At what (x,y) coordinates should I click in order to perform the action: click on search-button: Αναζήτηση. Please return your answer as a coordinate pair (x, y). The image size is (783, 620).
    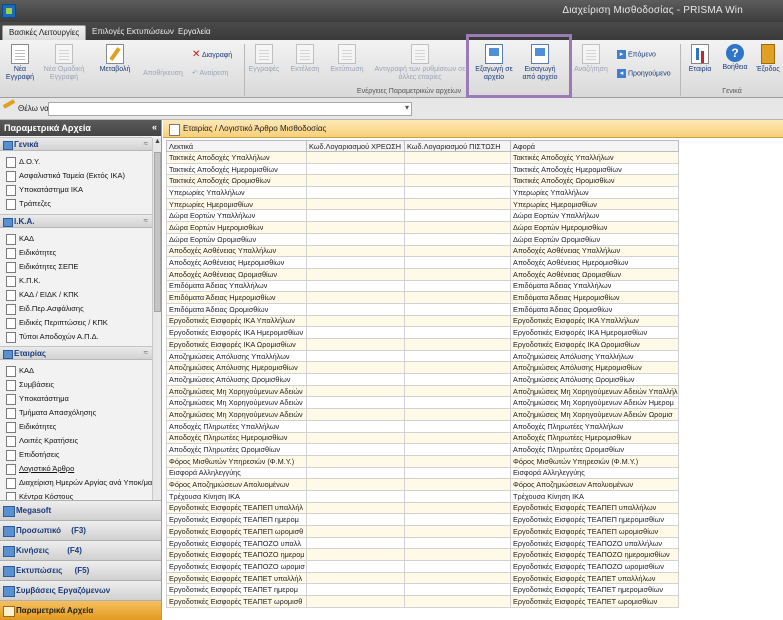
    Looking at the image, I should click on (591, 59).